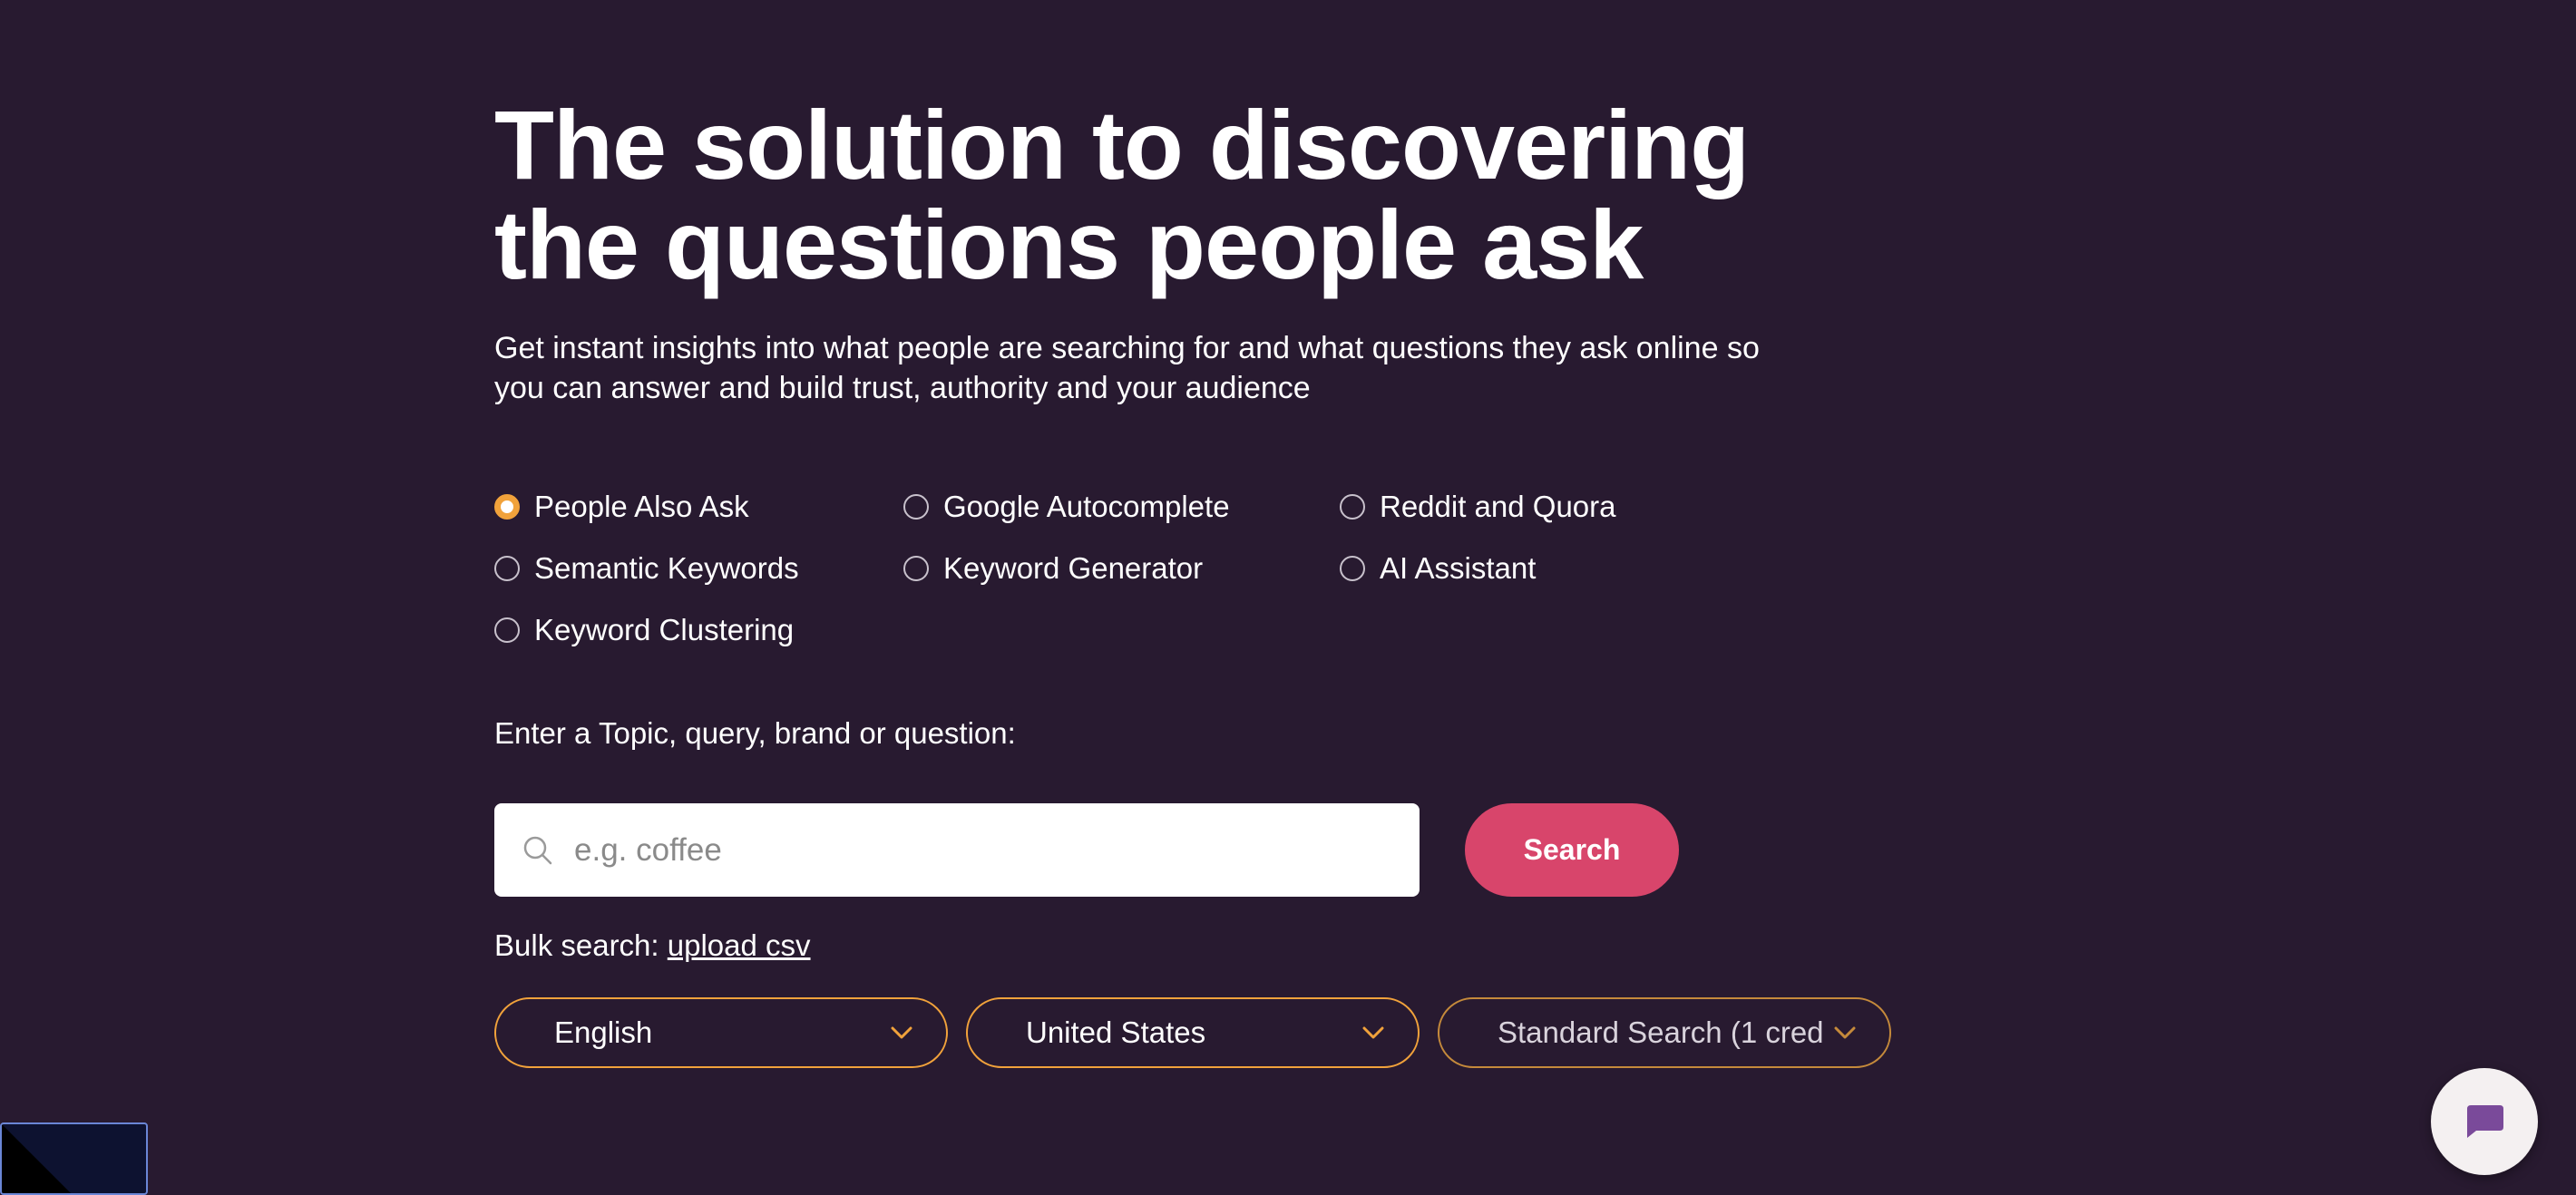 This screenshot has width=2576, height=1195. Describe the element at coordinates (603, 1032) in the screenshot. I see `language-select-value: English` at that location.